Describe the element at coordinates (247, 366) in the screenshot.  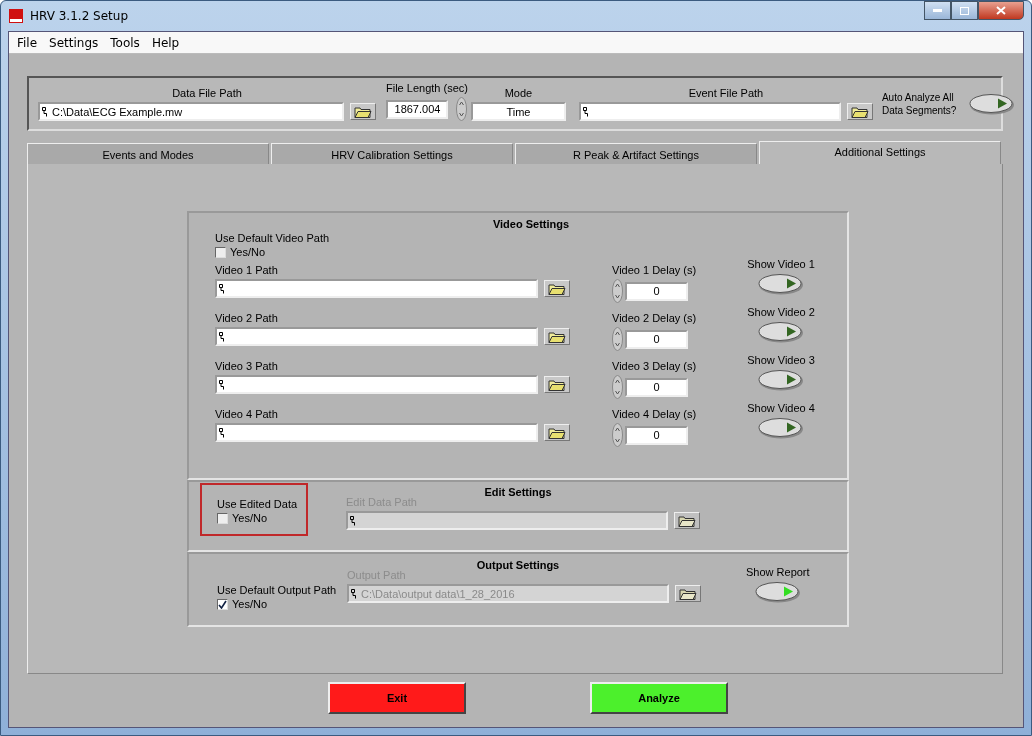
I see `field-label: Video 3 Path` at that location.